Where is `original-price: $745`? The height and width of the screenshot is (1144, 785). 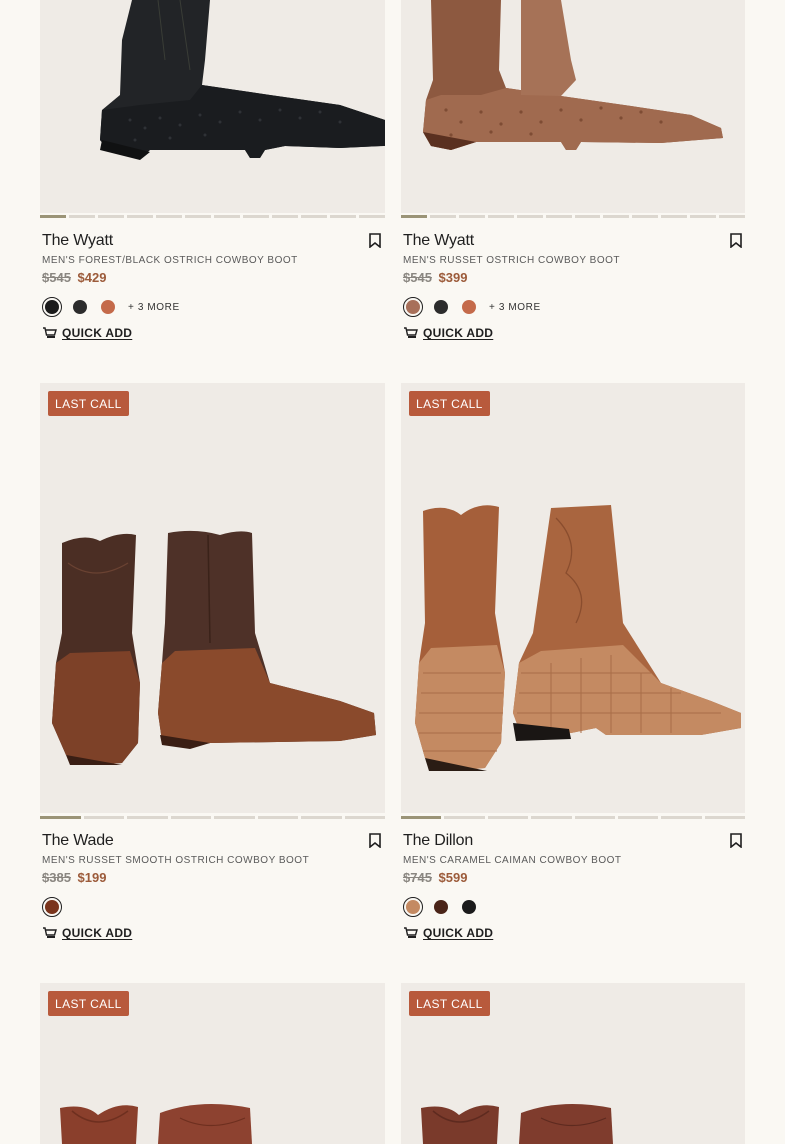 original-price: $745 is located at coordinates (417, 877).